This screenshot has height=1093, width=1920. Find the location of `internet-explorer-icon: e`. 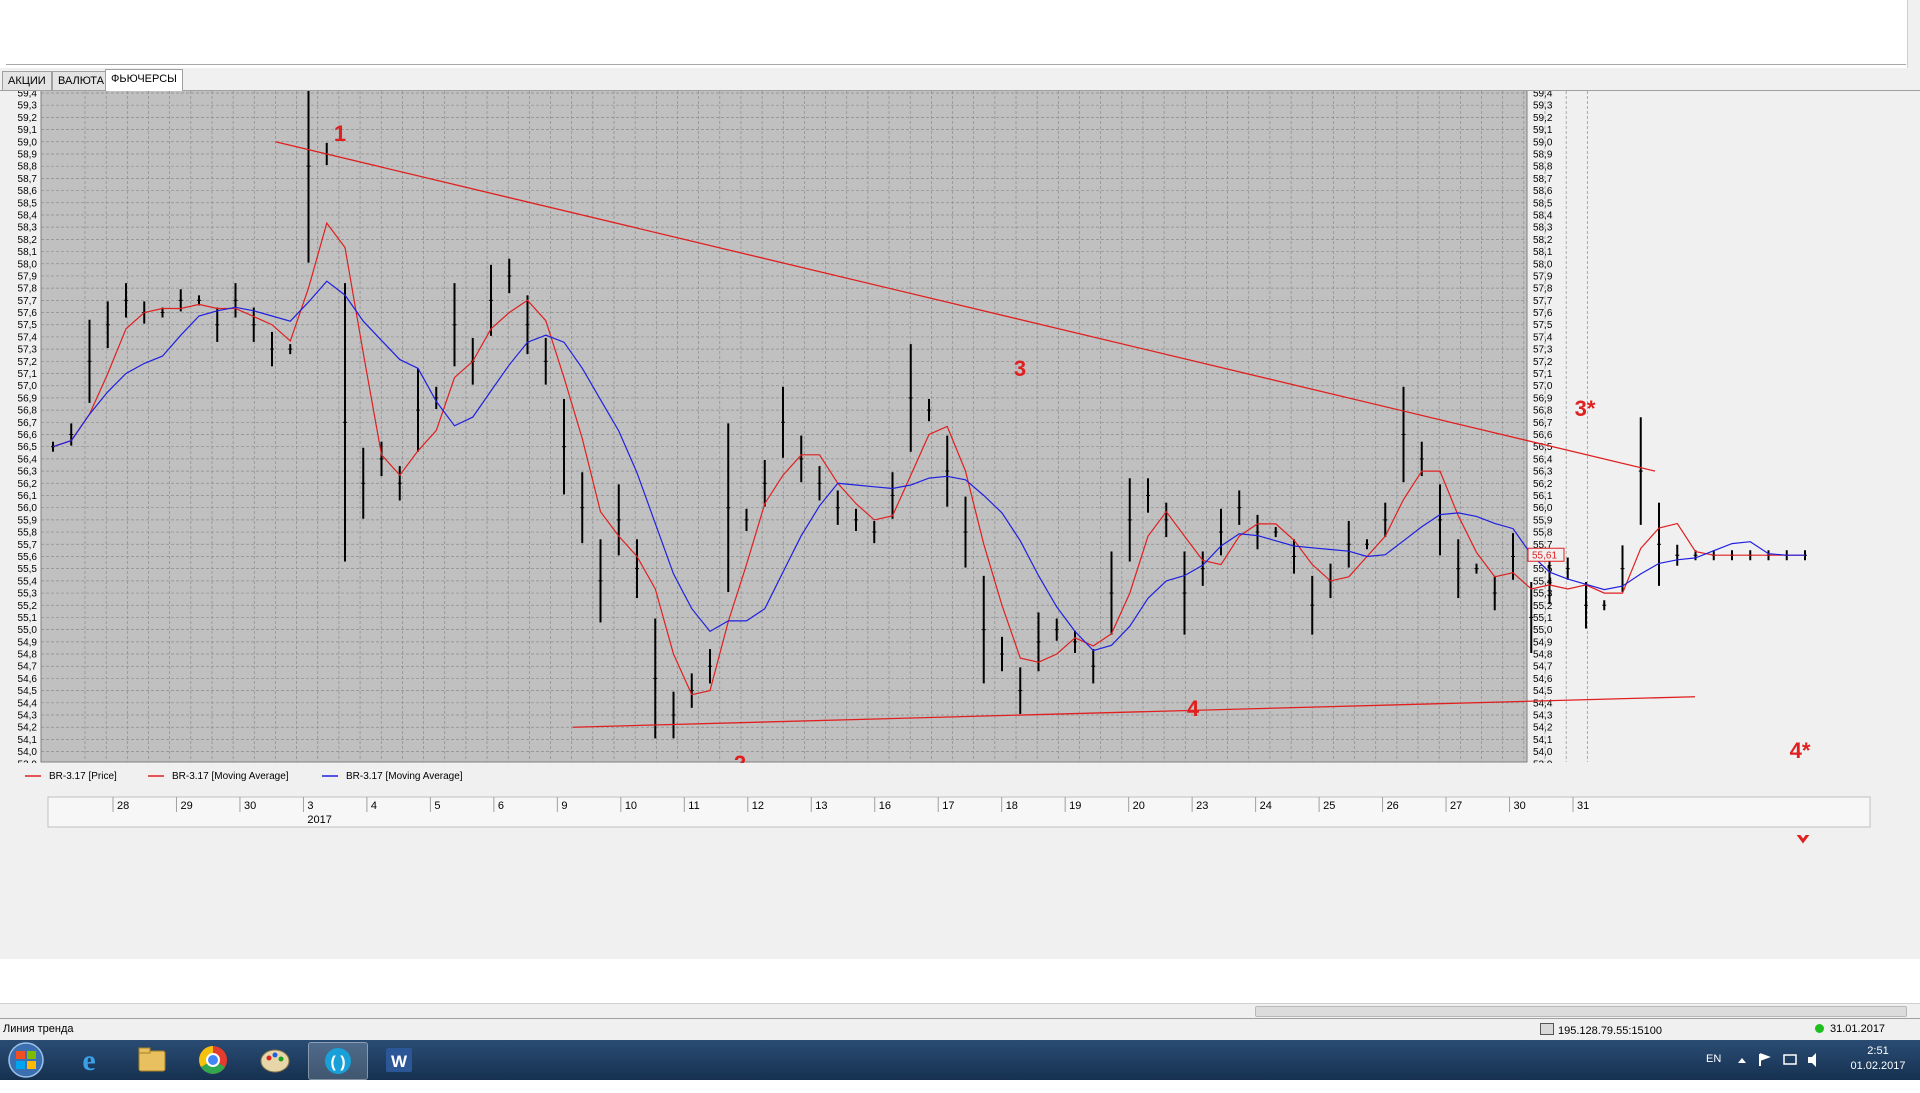

internet-explorer-icon: e is located at coordinates (89, 1060).